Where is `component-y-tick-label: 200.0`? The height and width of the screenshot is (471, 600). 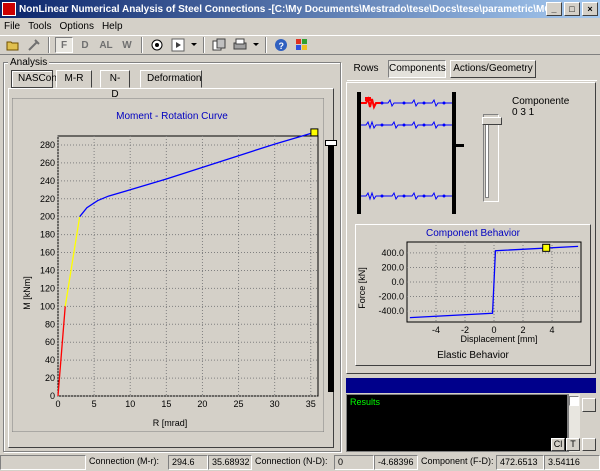 component-y-tick-label: 200.0 is located at coordinates (392, 267).